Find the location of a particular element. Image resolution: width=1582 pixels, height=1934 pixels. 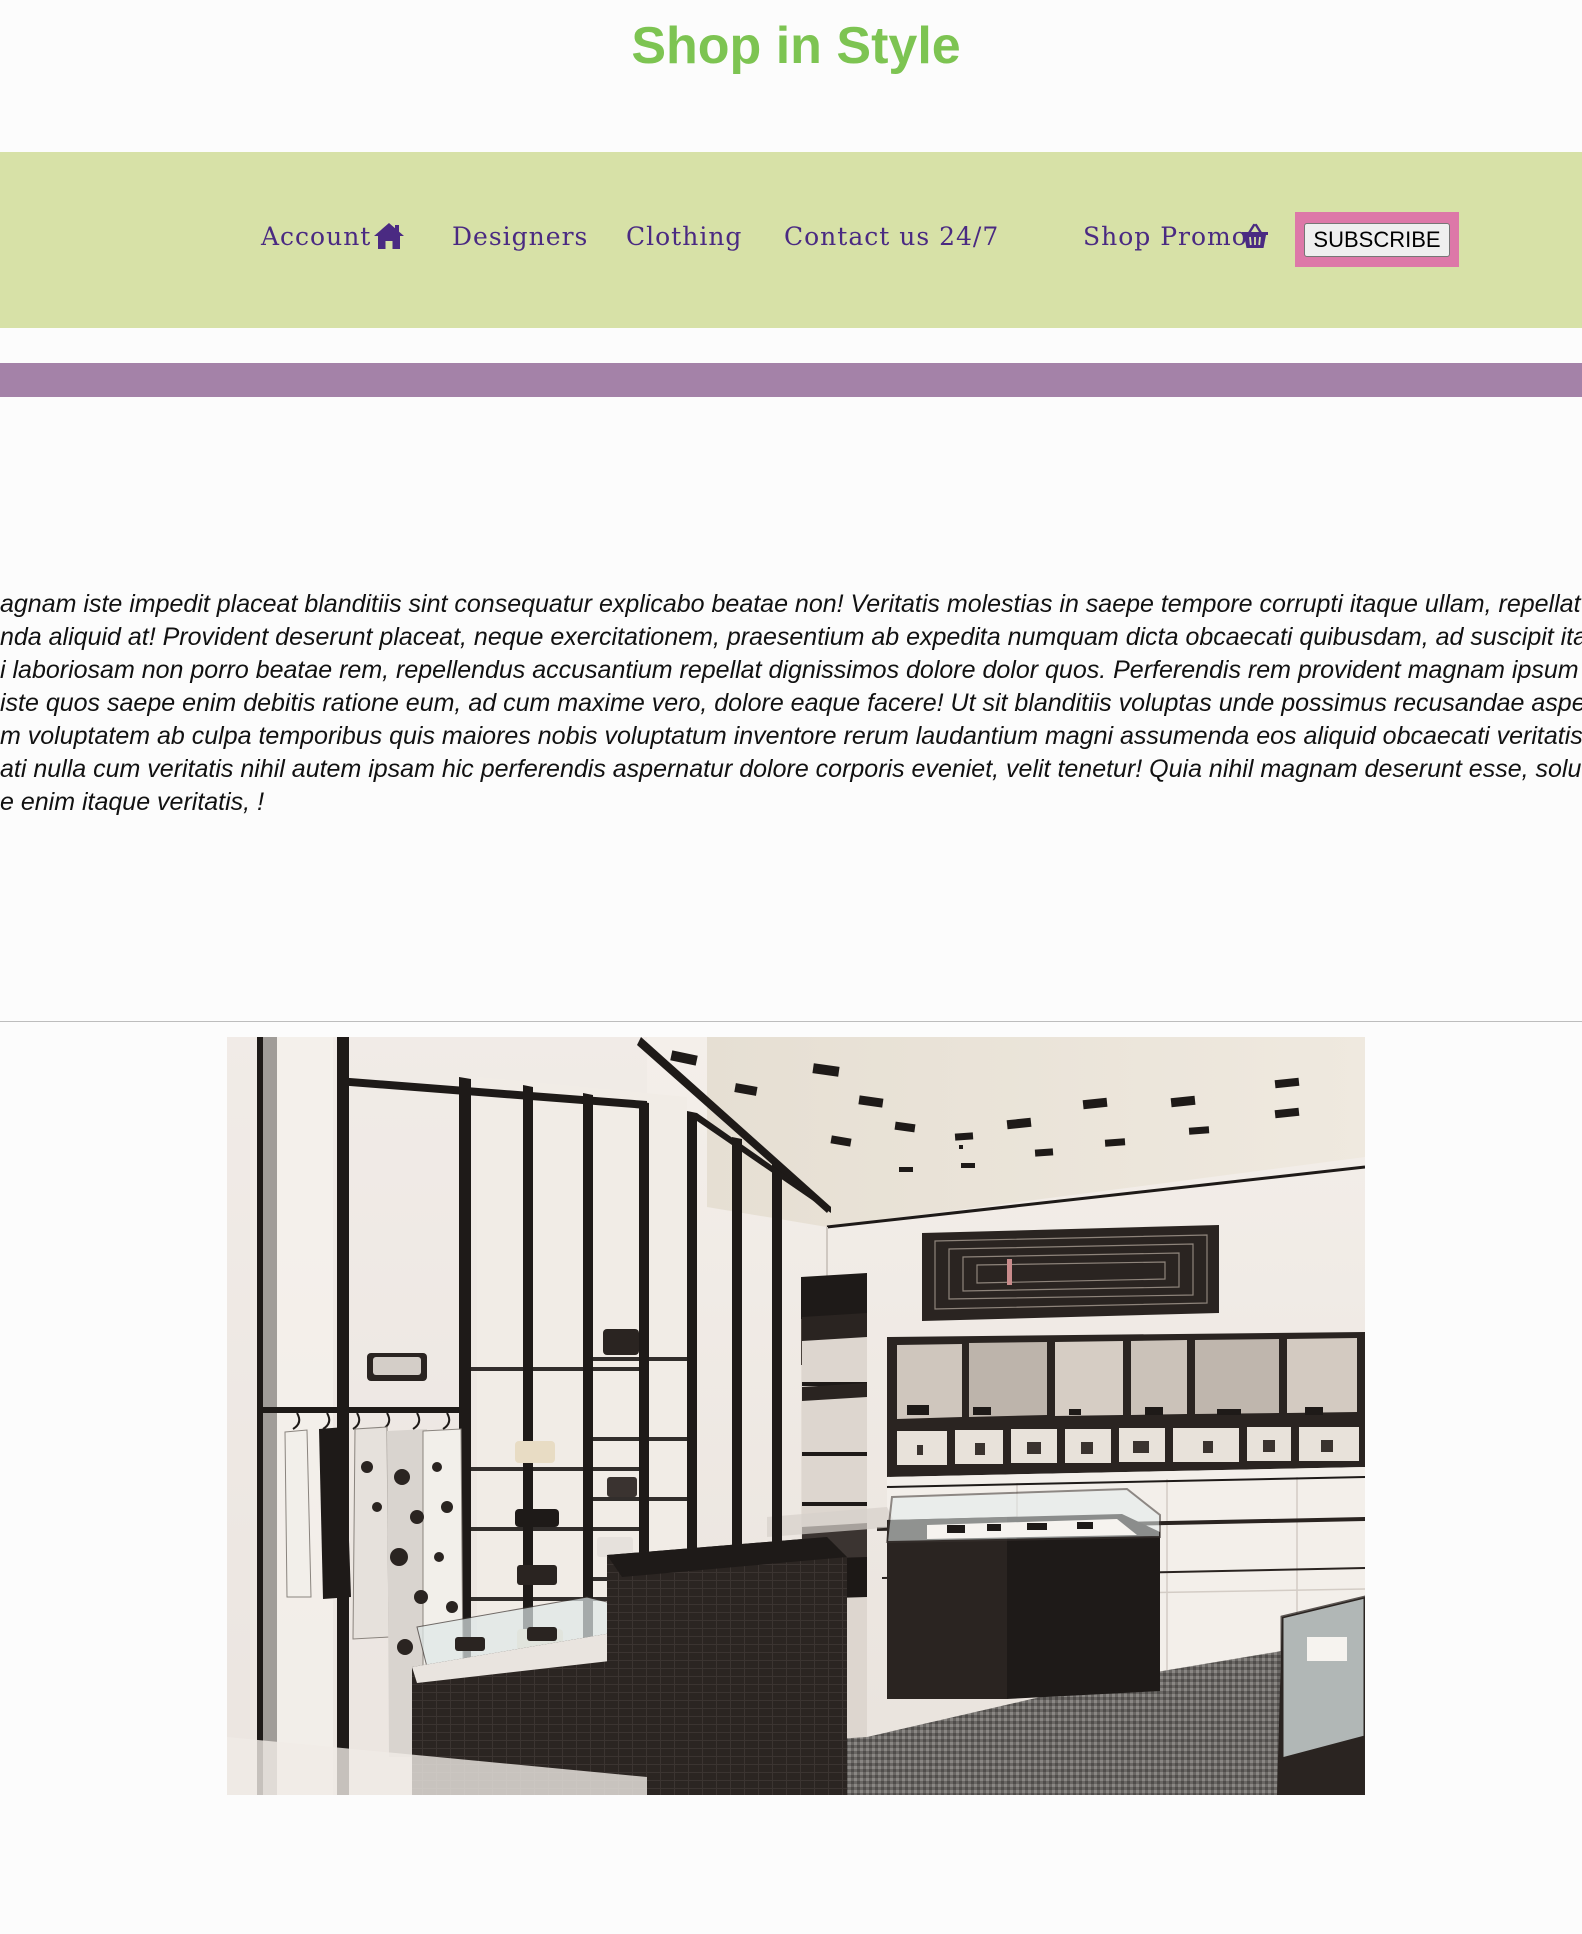

subscribe-frame: SUBSCRIBE is located at coordinates (1377, 239).